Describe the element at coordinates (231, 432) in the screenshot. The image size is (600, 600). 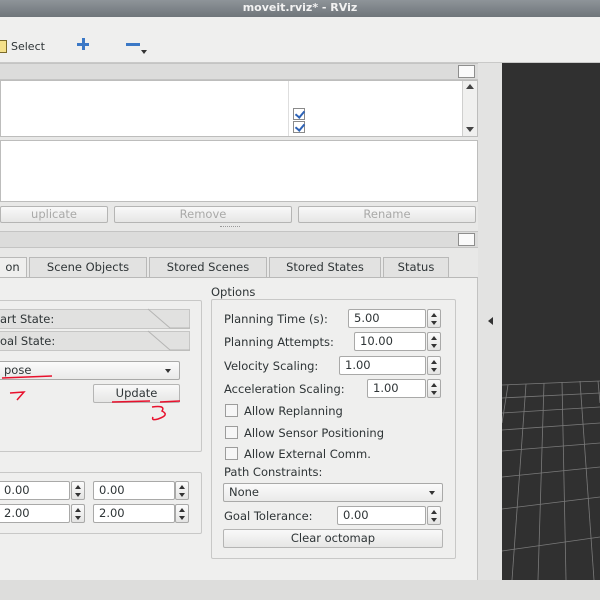
I see `allow-sensor-positioning-checkbox` at that location.